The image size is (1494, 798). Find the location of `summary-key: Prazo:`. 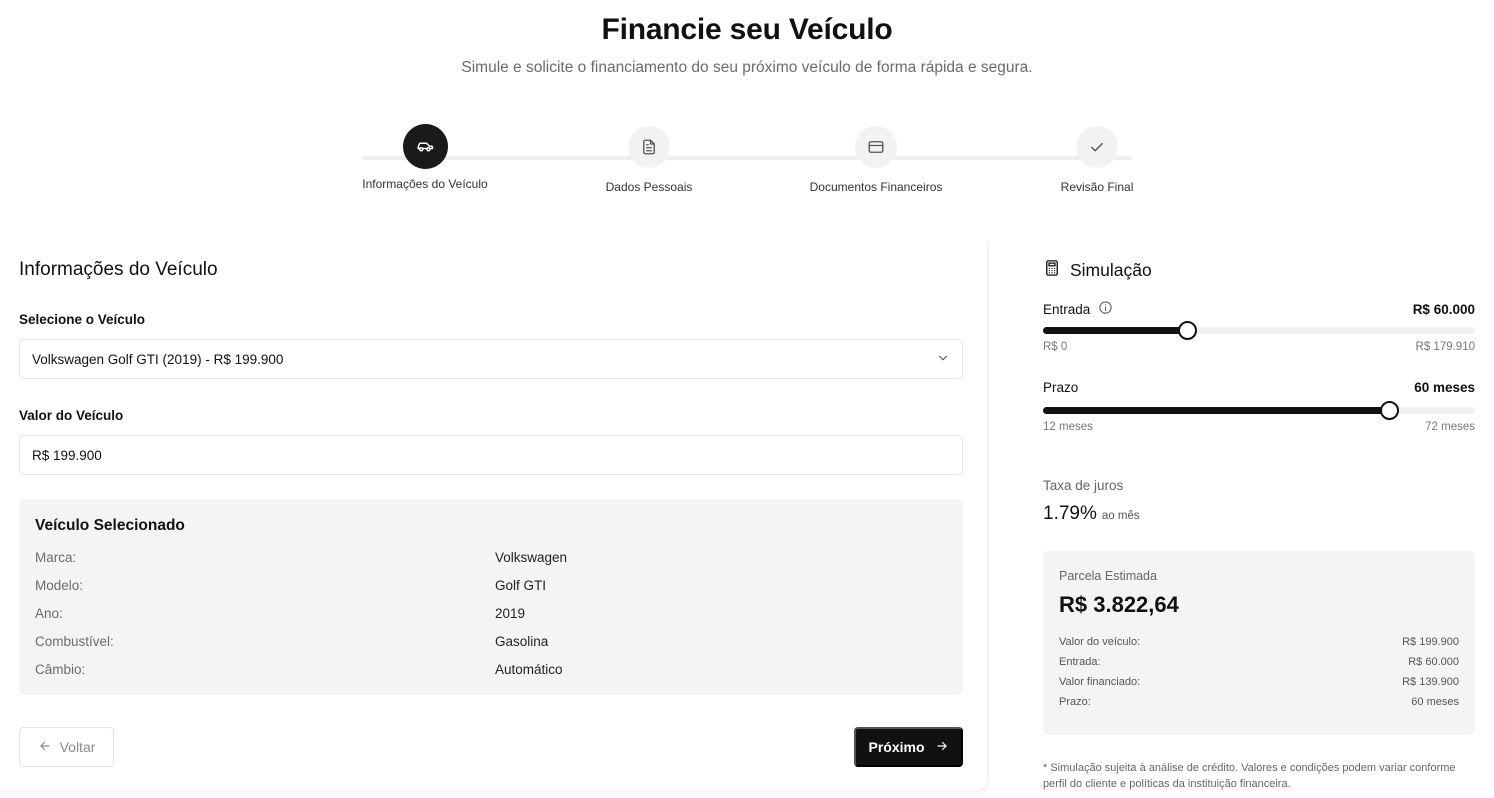

summary-key: Prazo: is located at coordinates (1075, 702).